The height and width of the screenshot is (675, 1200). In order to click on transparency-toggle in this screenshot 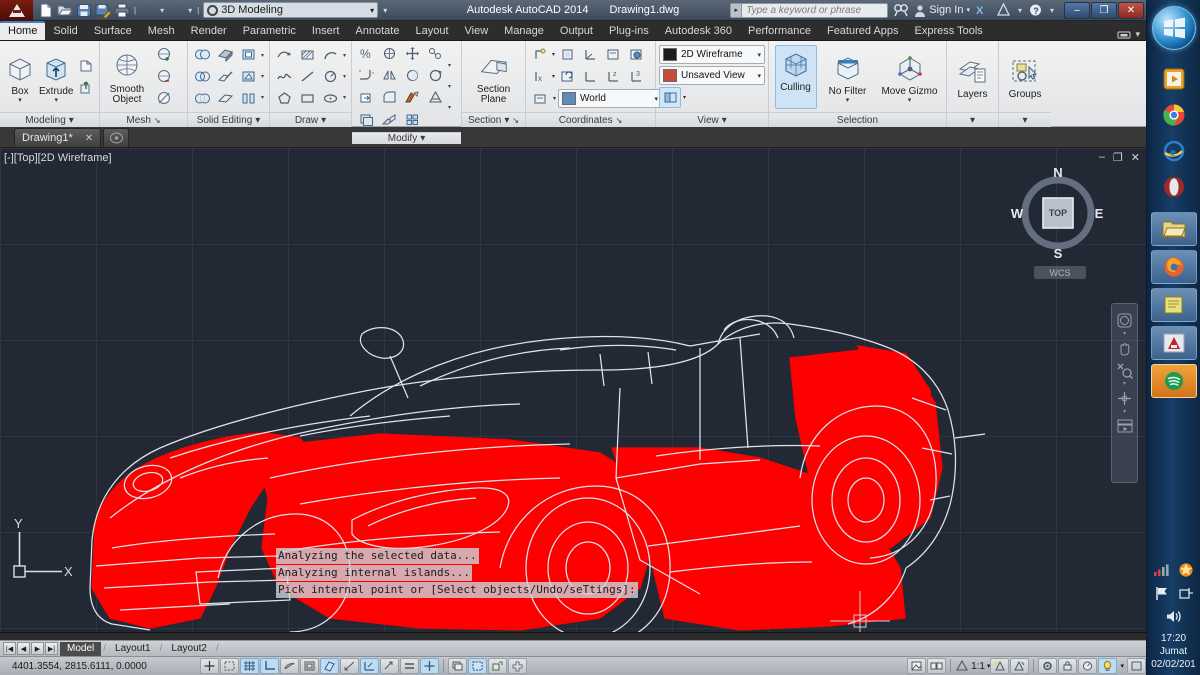, I will do `click(429, 666)`.